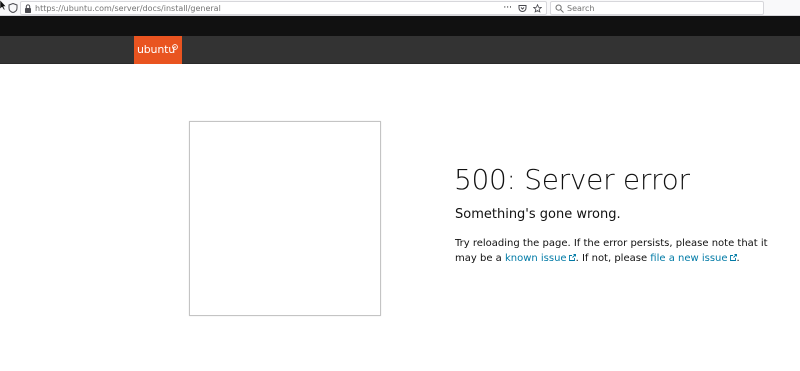 The image size is (800, 371). I want to click on error-subtitle: Something's gone wrong., so click(538, 214).